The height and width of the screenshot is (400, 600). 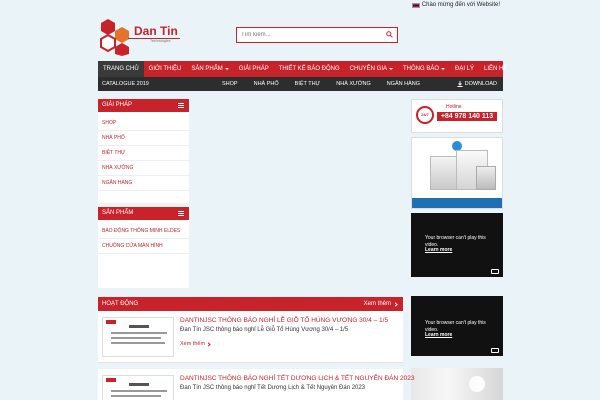 I want to click on view-more-label: Xem thêm, so click(x=377, y=304).